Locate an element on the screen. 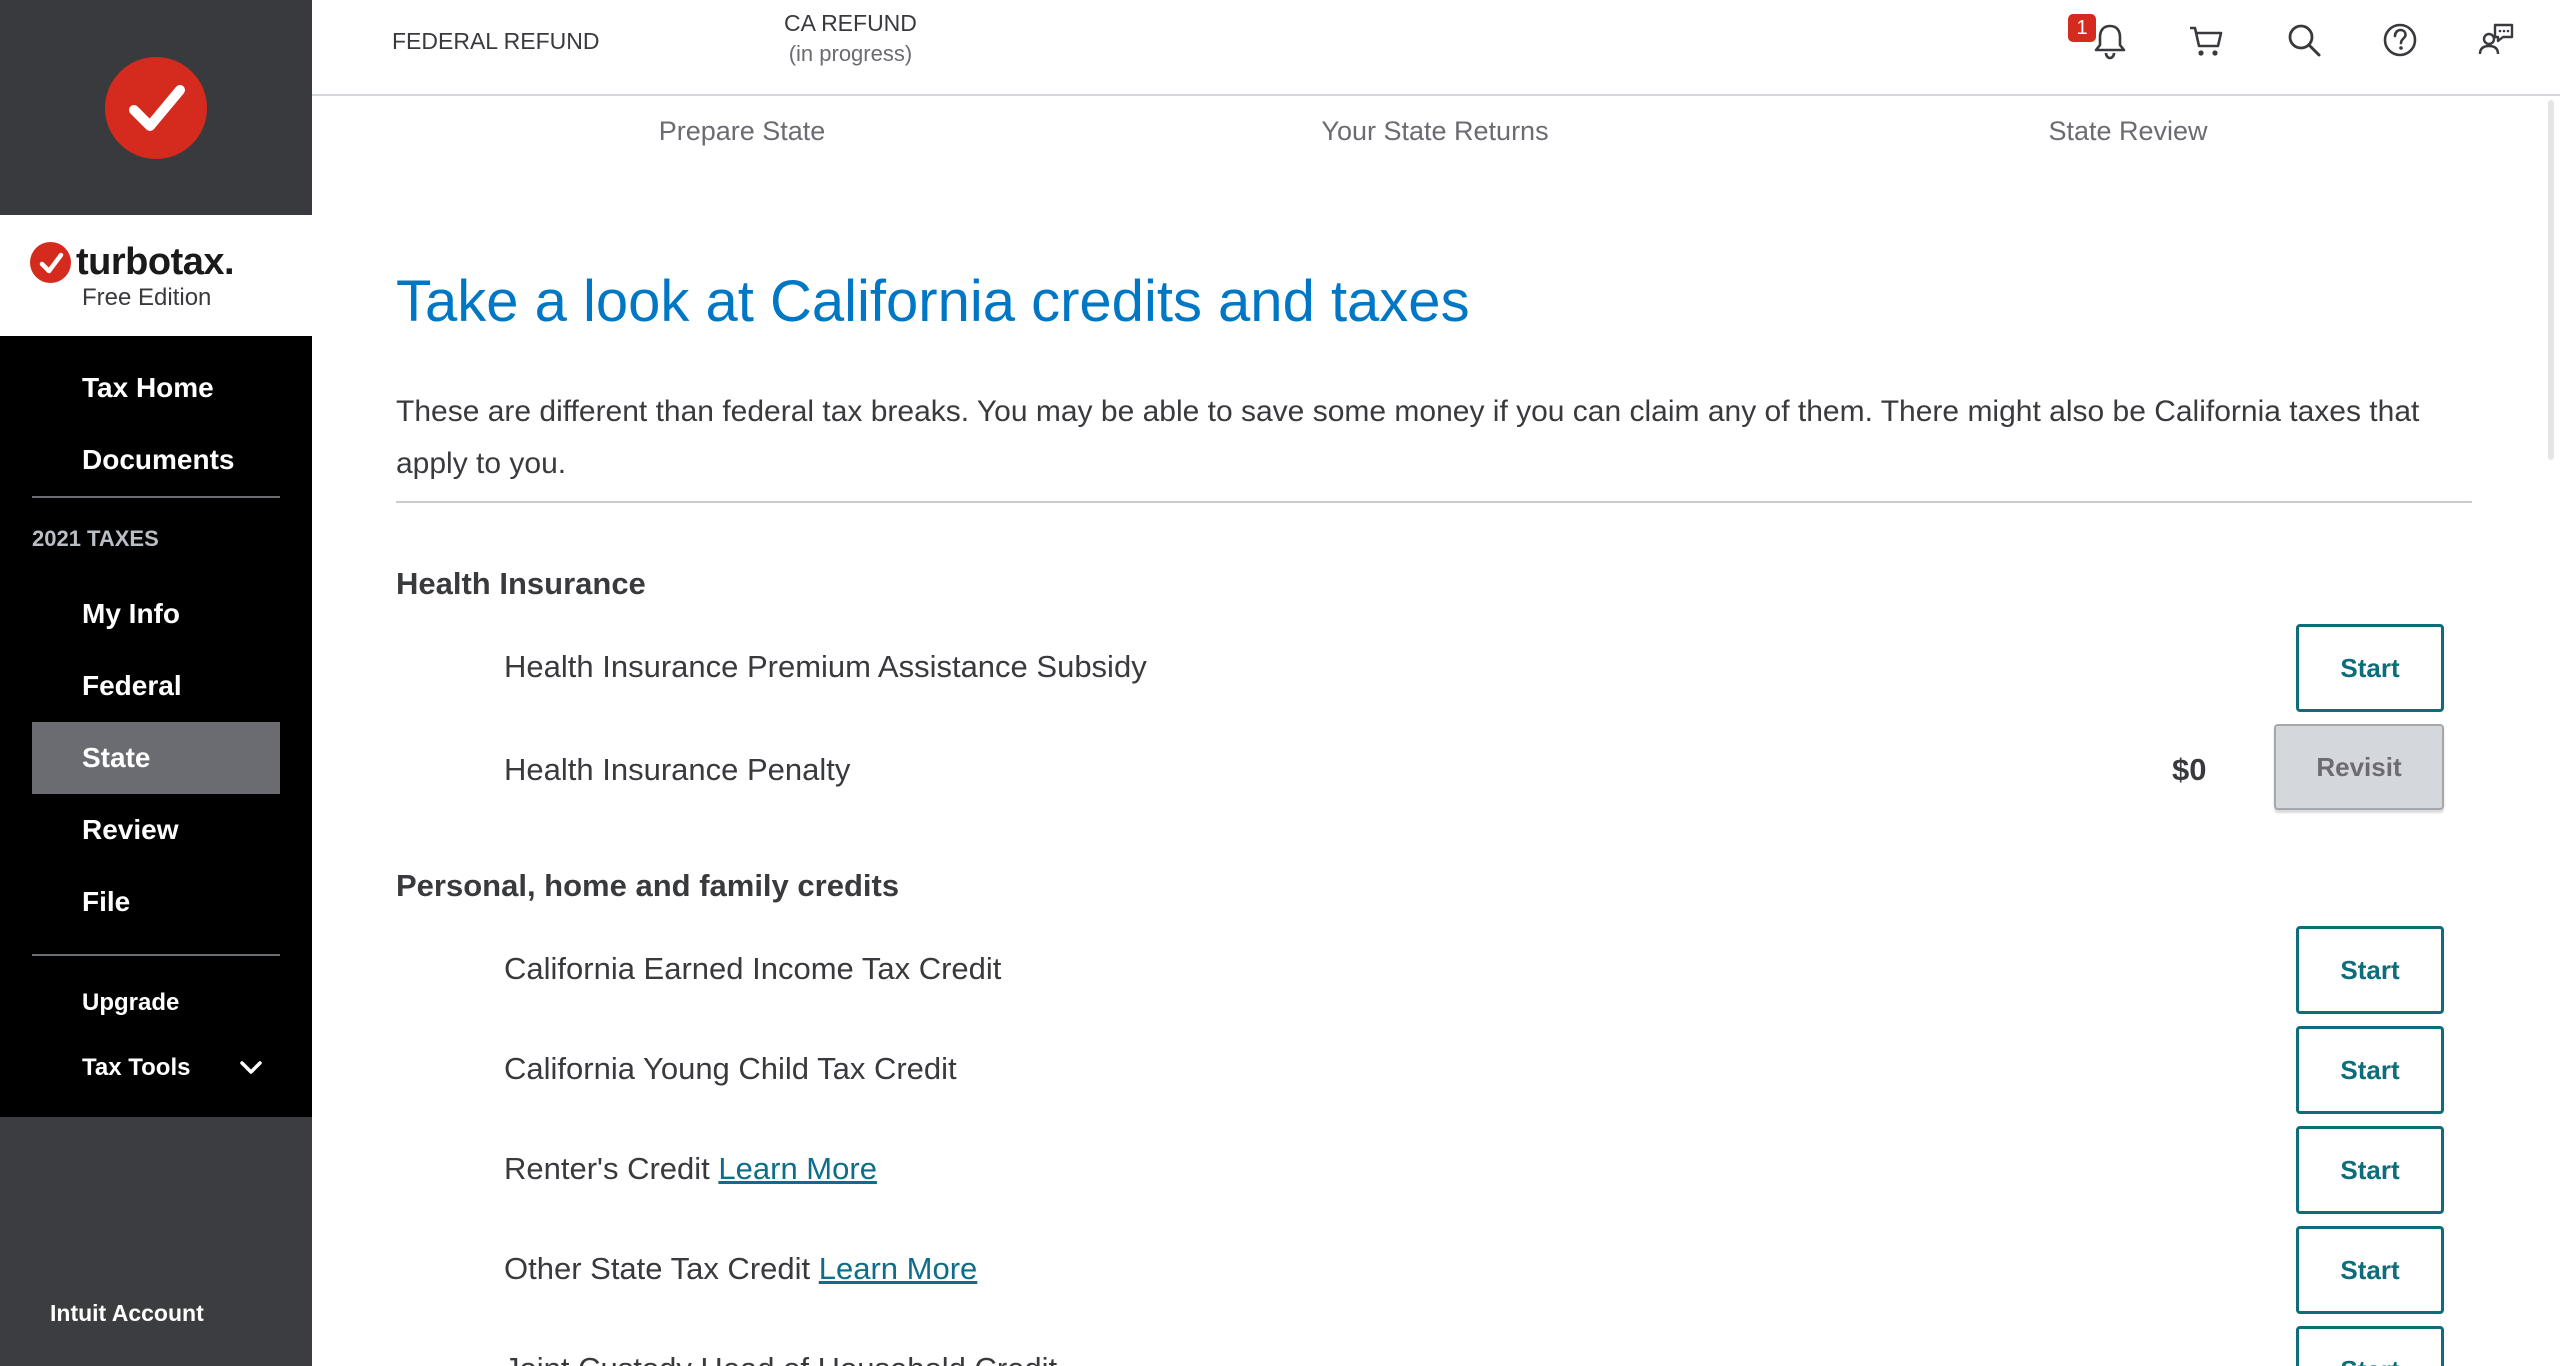  sidebar-item-tax-tools: Tax Tools is located at coordinates (156, 1068).